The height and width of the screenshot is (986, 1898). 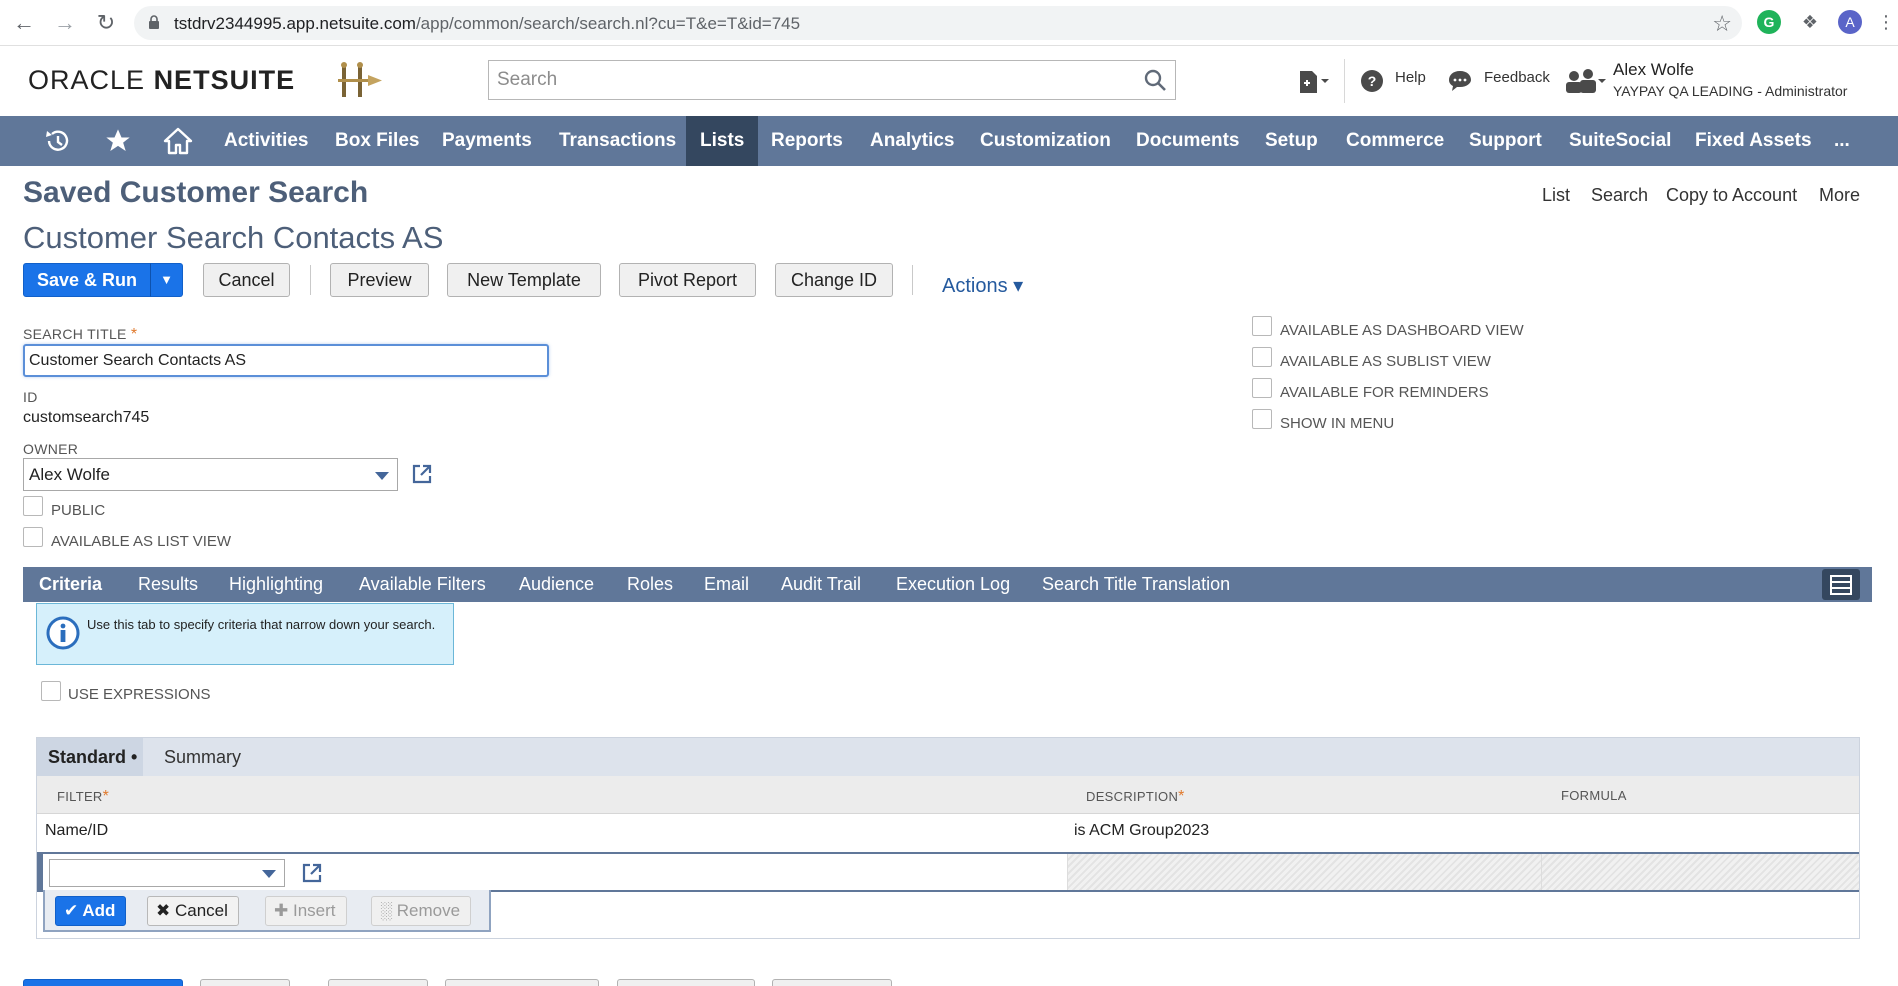 I want to click on grammarly-extension-icon: G, so click(x=1769, y=22).